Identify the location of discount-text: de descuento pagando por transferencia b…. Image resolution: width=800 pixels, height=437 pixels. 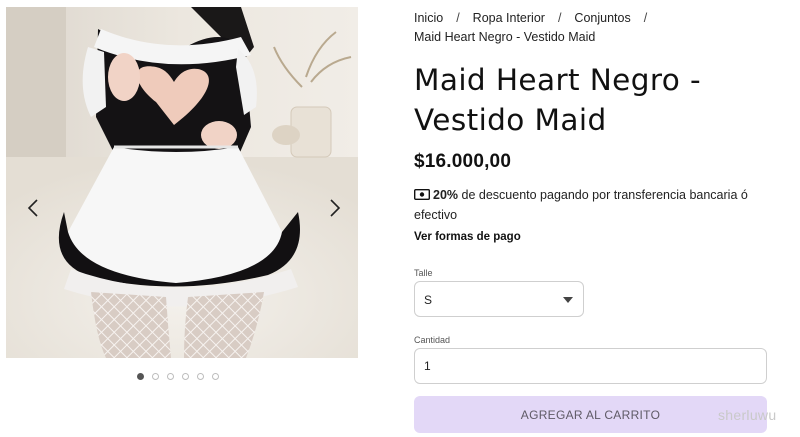
(581, 205).